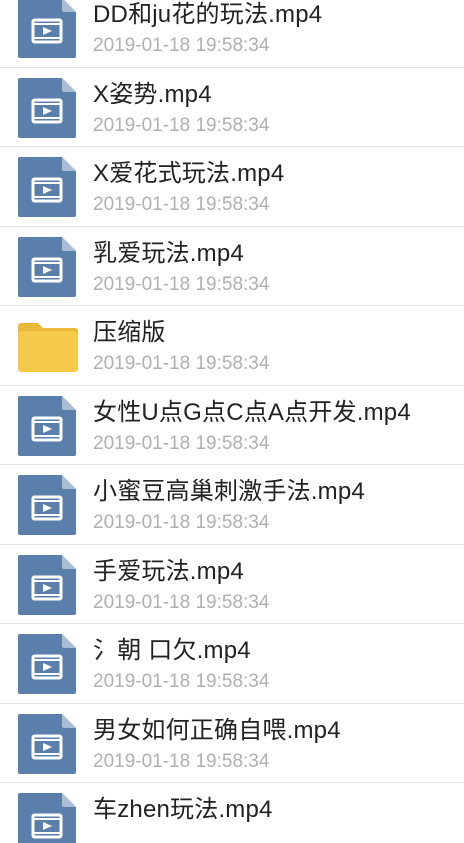 This screenshot has width=464, height=843. I want to click on file-row: 氵朝 口欠.mp4 2019-01-18 19:58:34, so click(232, 664).